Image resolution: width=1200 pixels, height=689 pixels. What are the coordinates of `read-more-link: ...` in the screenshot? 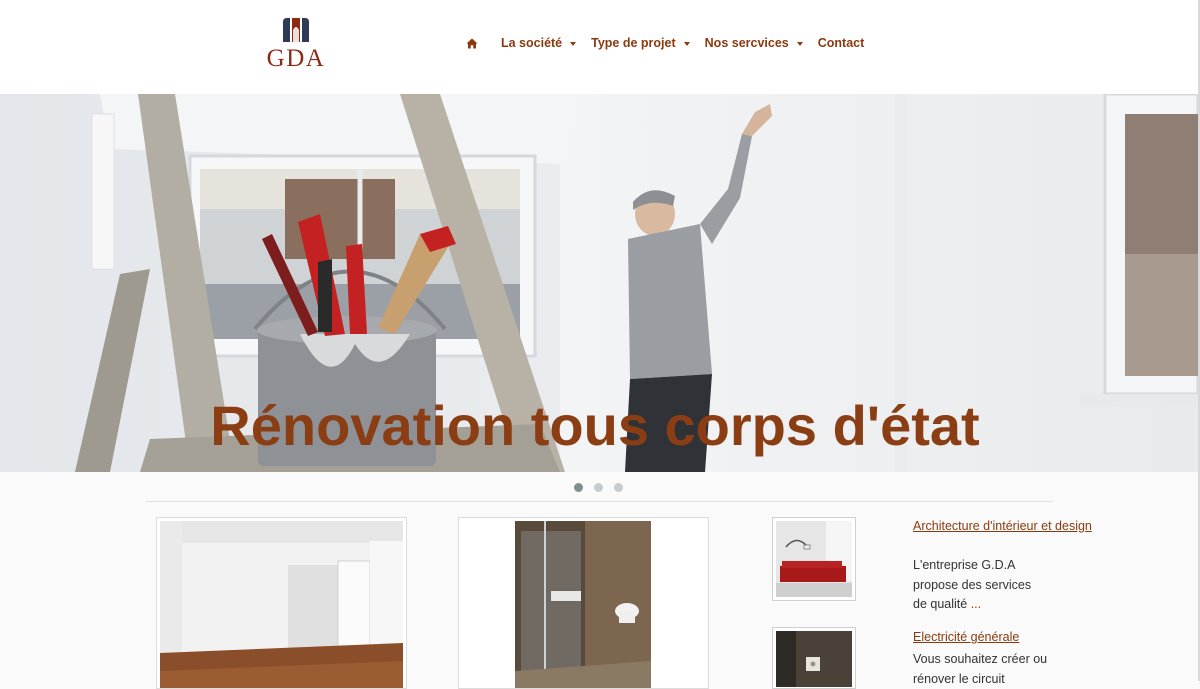 It's located at (976, 604).